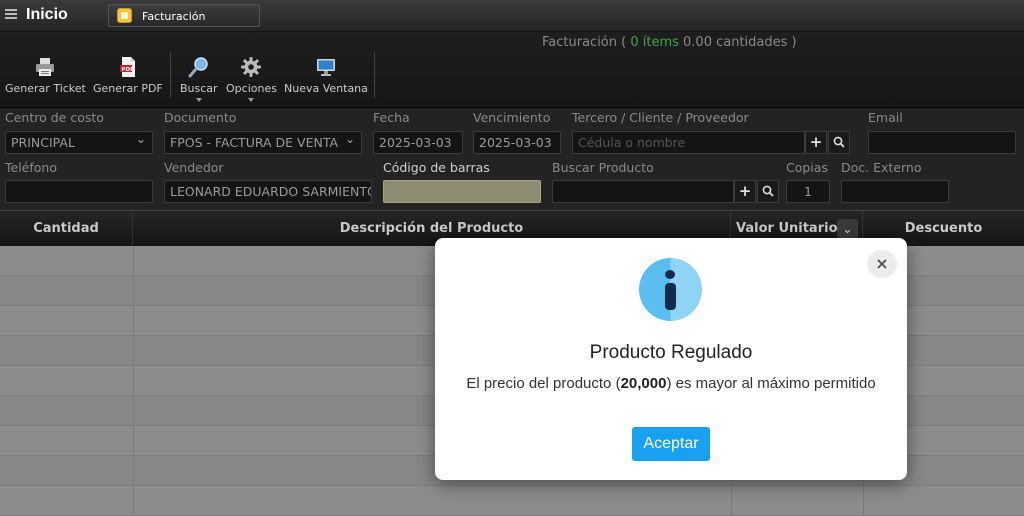 Image resolution: width=1024 pixels, height=516 pixels. What do you see at coordinates (133, 380) in the screenshot?
I see `column-divider` at bounding box center [133, 380].